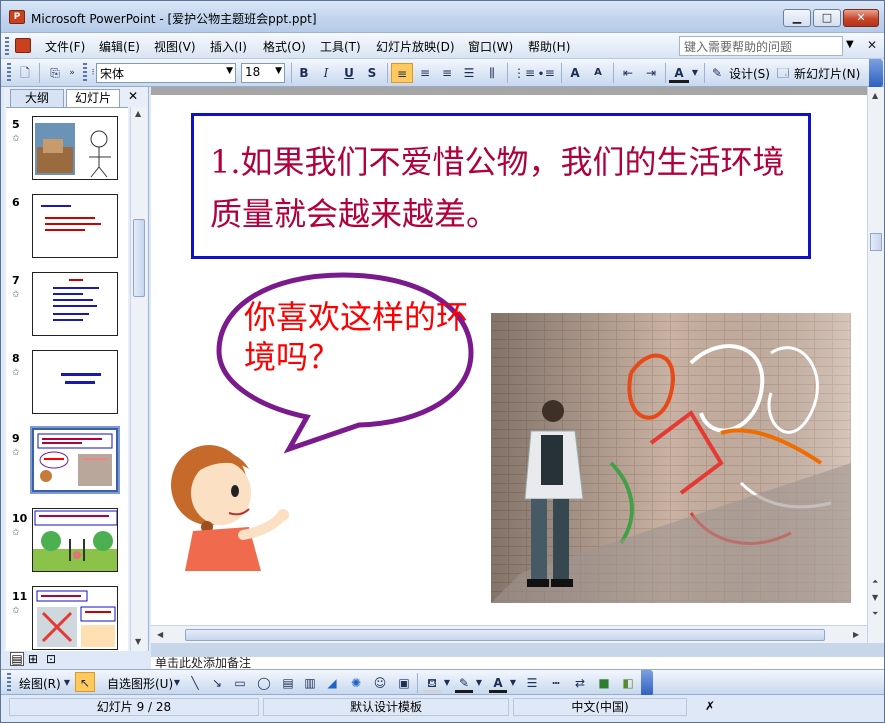 The image size is (885, 723). Describe the element at coordinates (532, 683) in the screenshot. I see `line-style-icon: ☰` at that location.